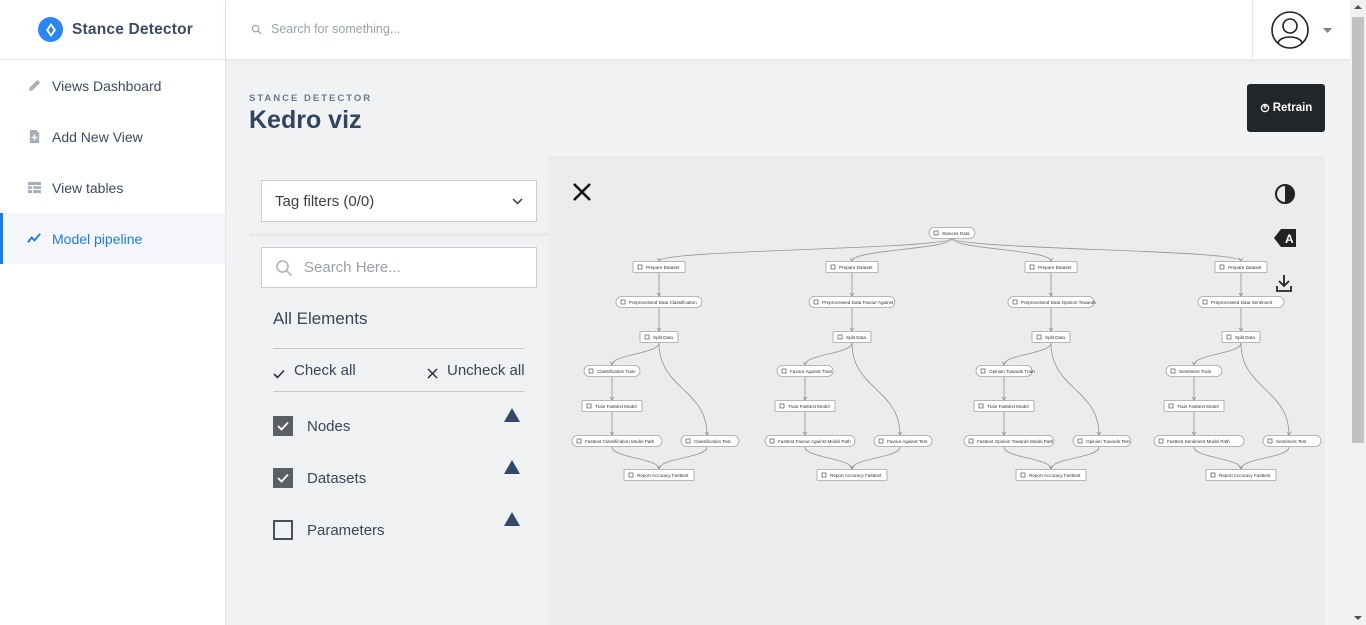  I want to click on node-label: Train Fasttext Model, so click(616, 406).